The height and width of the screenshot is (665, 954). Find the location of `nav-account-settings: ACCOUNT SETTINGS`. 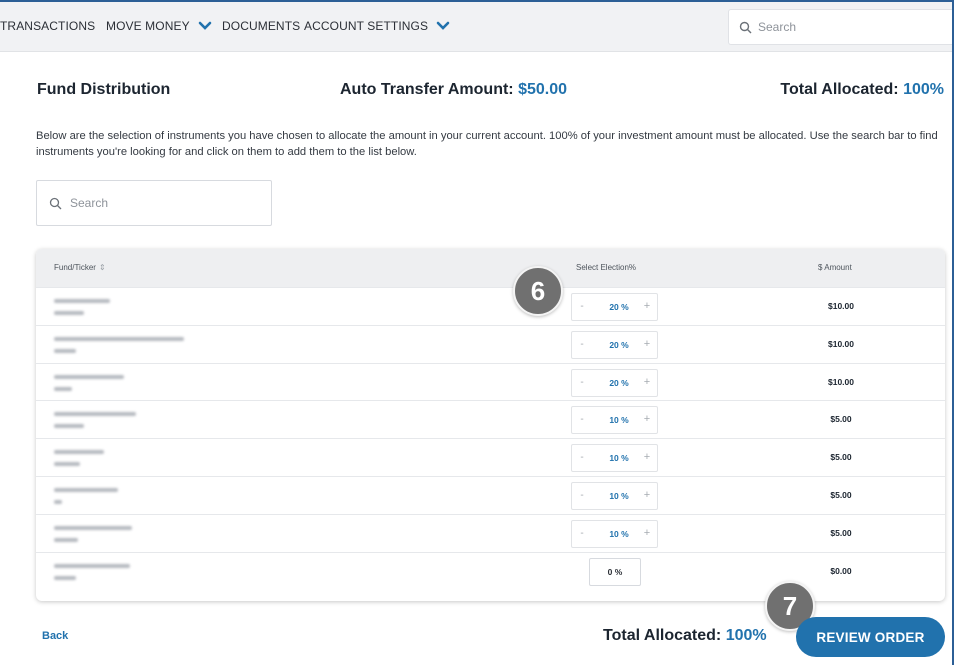

nav-account-settings: ACCOUNT SETTINGS is located at coordinates (377, 26).